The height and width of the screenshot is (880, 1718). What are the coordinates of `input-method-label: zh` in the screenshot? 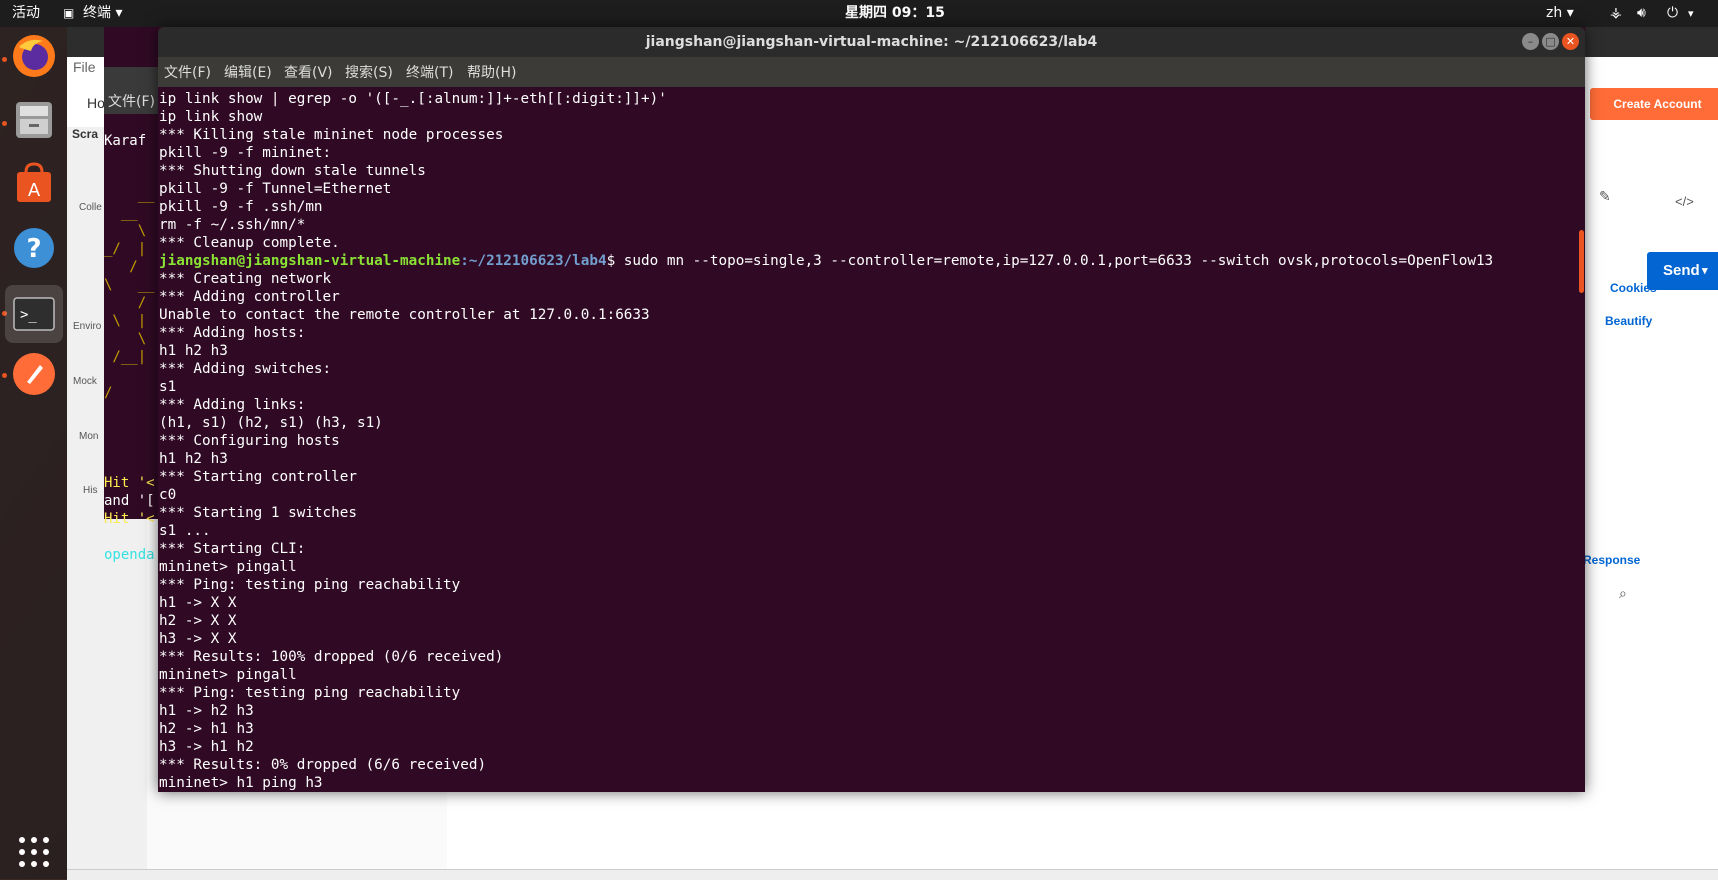 It's located at (1554, 13).